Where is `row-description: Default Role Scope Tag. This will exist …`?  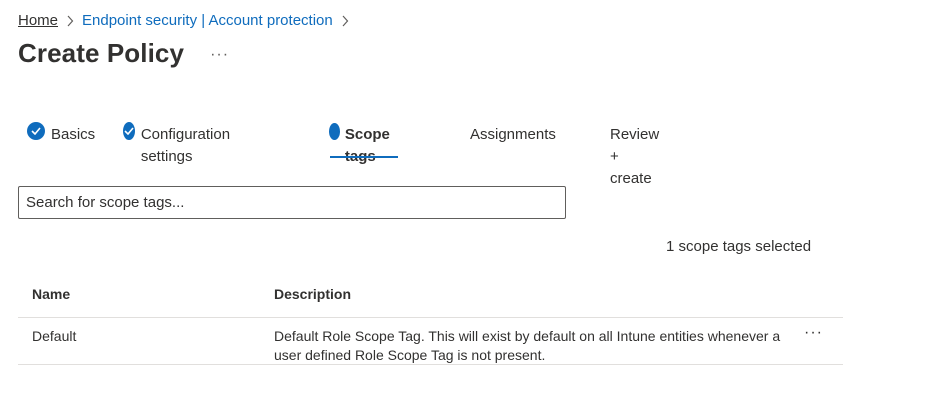
row-description: Default Role Scope Tag. This will exist … is located at coordinates (534, 346).